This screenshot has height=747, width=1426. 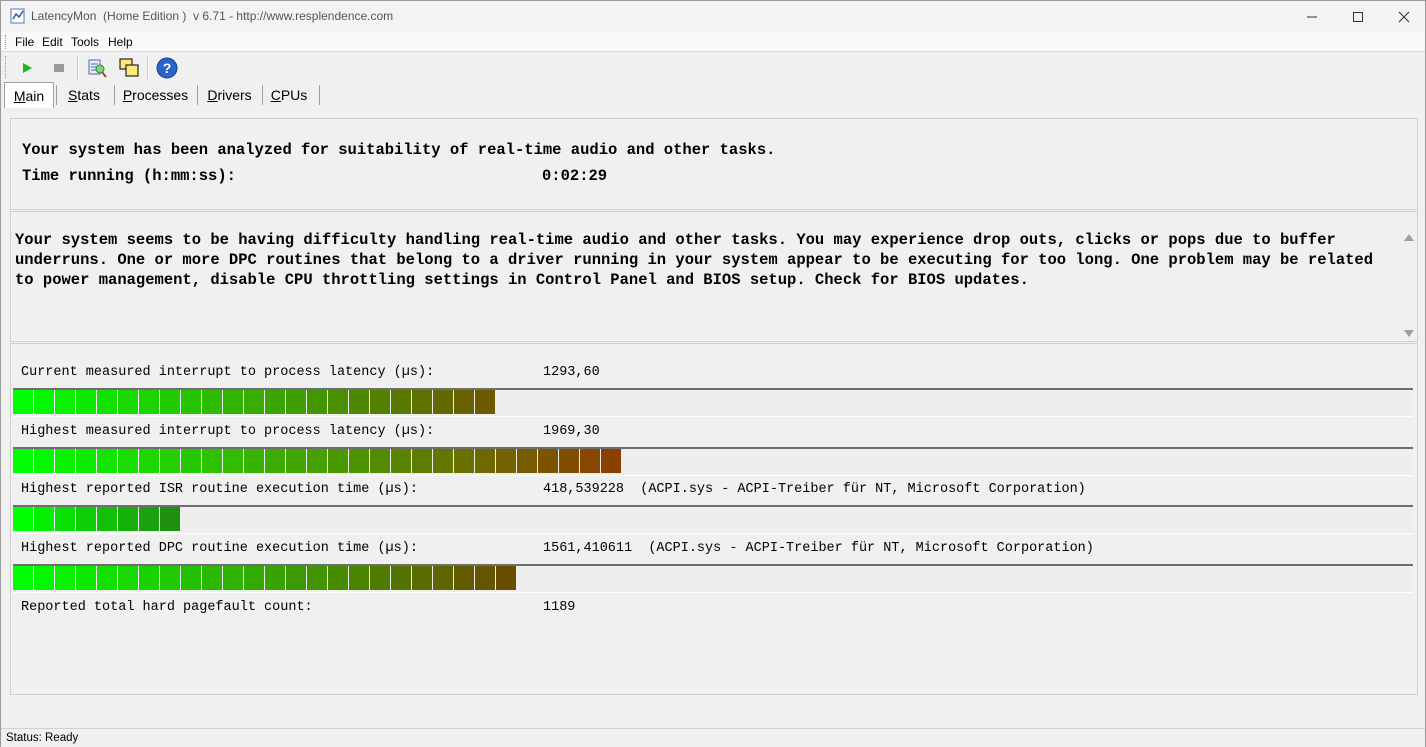 I want to click on metric-value-current-latency: 1293,60, so click(x=571, y=372).